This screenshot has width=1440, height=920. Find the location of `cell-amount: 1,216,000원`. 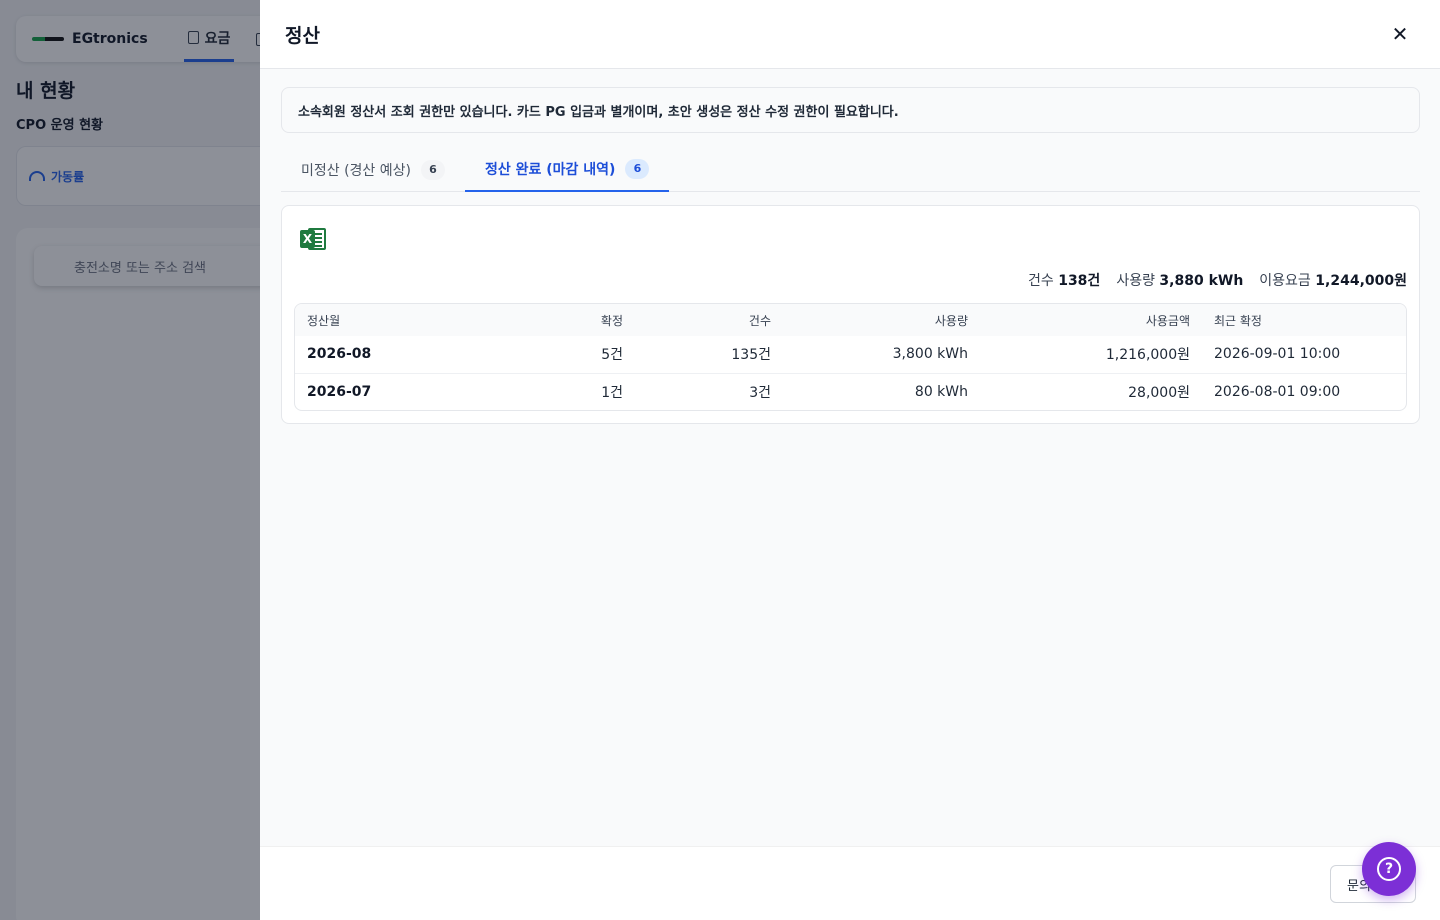

cell-amount: 1,216,000원 is located at coordinates (1147, 355).